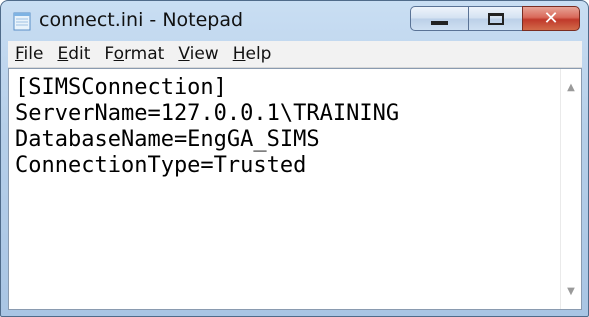 This screenshot has height=317, width=589. Describe the element at coordinates (198, 54) in the screenshot. I see `menu-view: View` at that location.